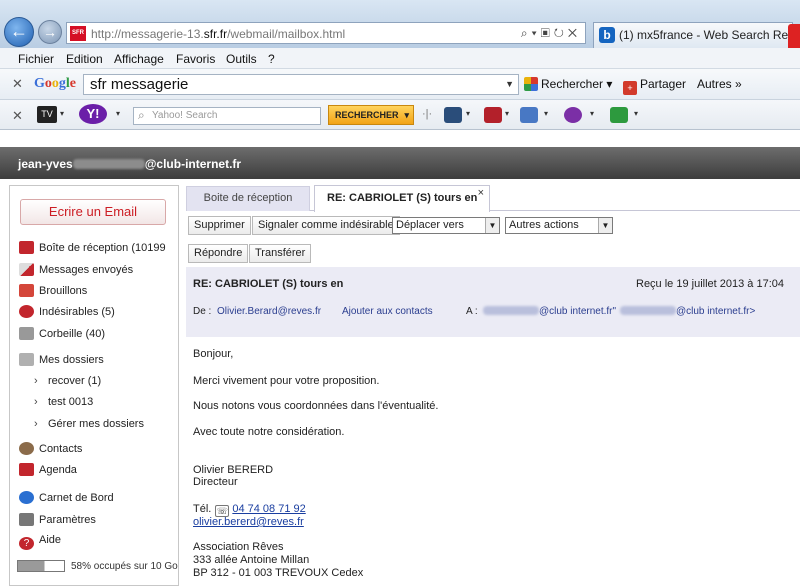 The image size is (800, 586). What do you see at coordinates (53, 293) in the screenshot?
I see `folder-drafts: Brouillons` at bounding box center [53, 293].